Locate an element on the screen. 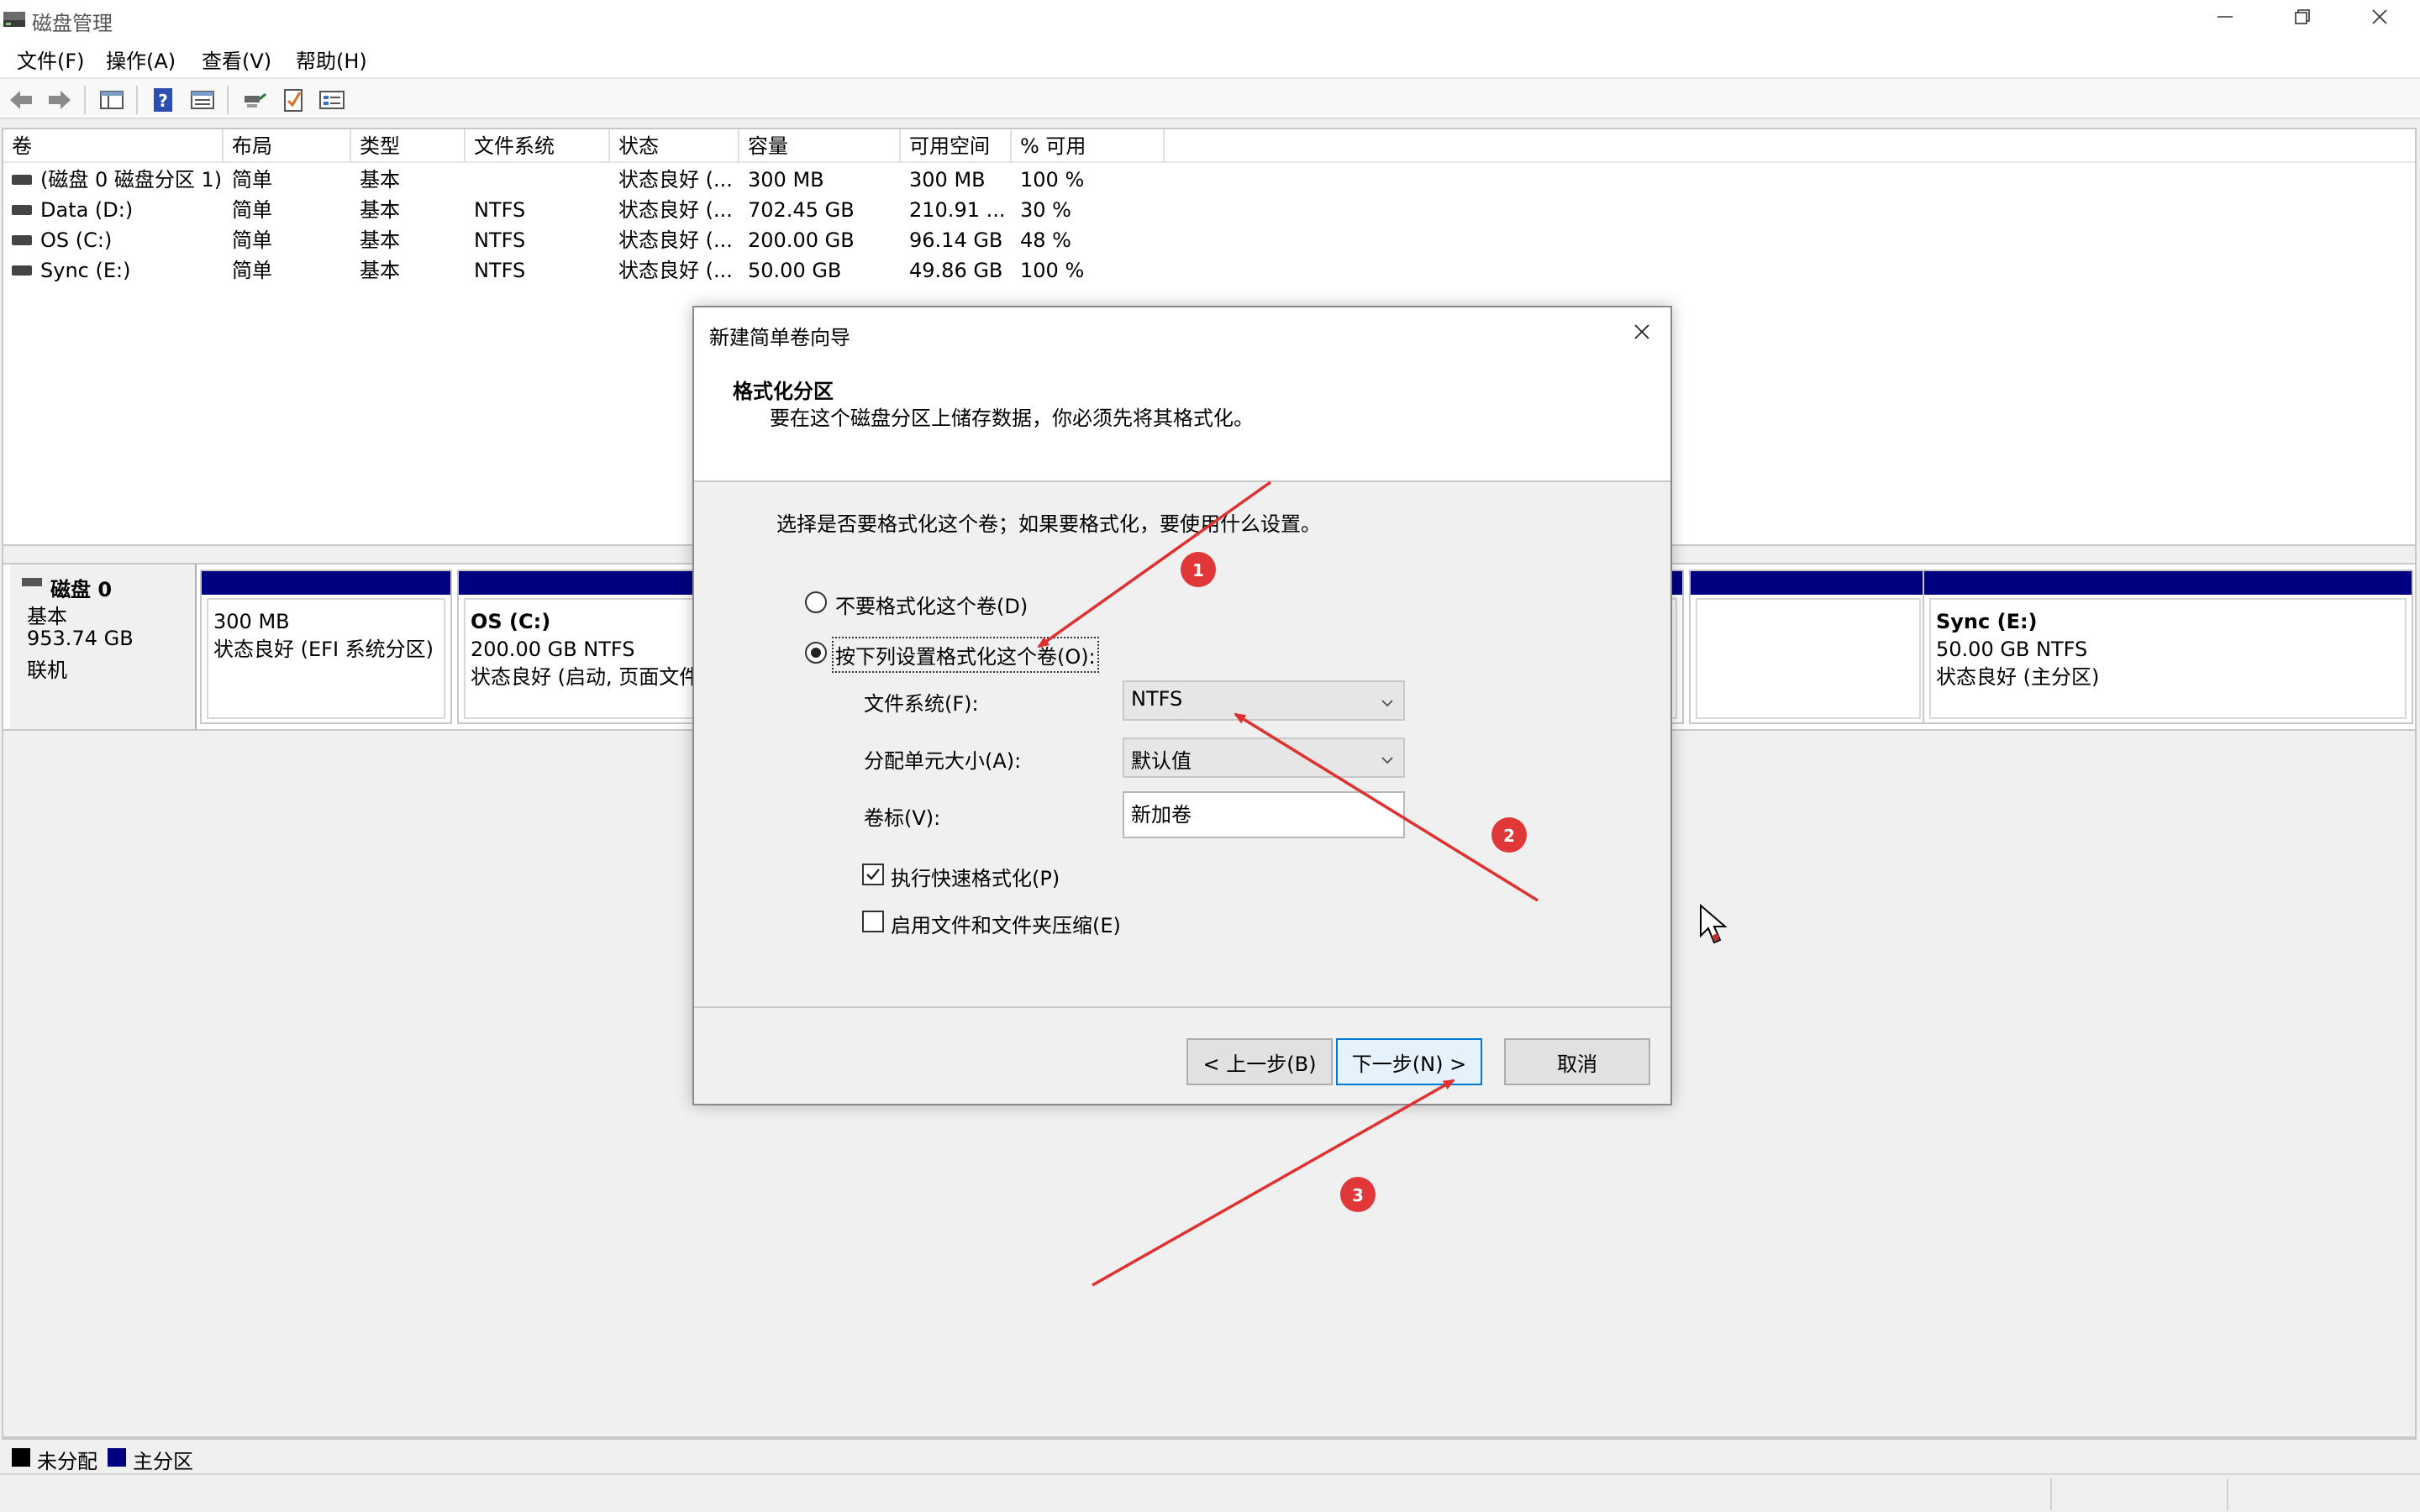 This screenshot has width=2420, height=1512. cell-volume: OS (C:) is located at coordinates (77, 240).